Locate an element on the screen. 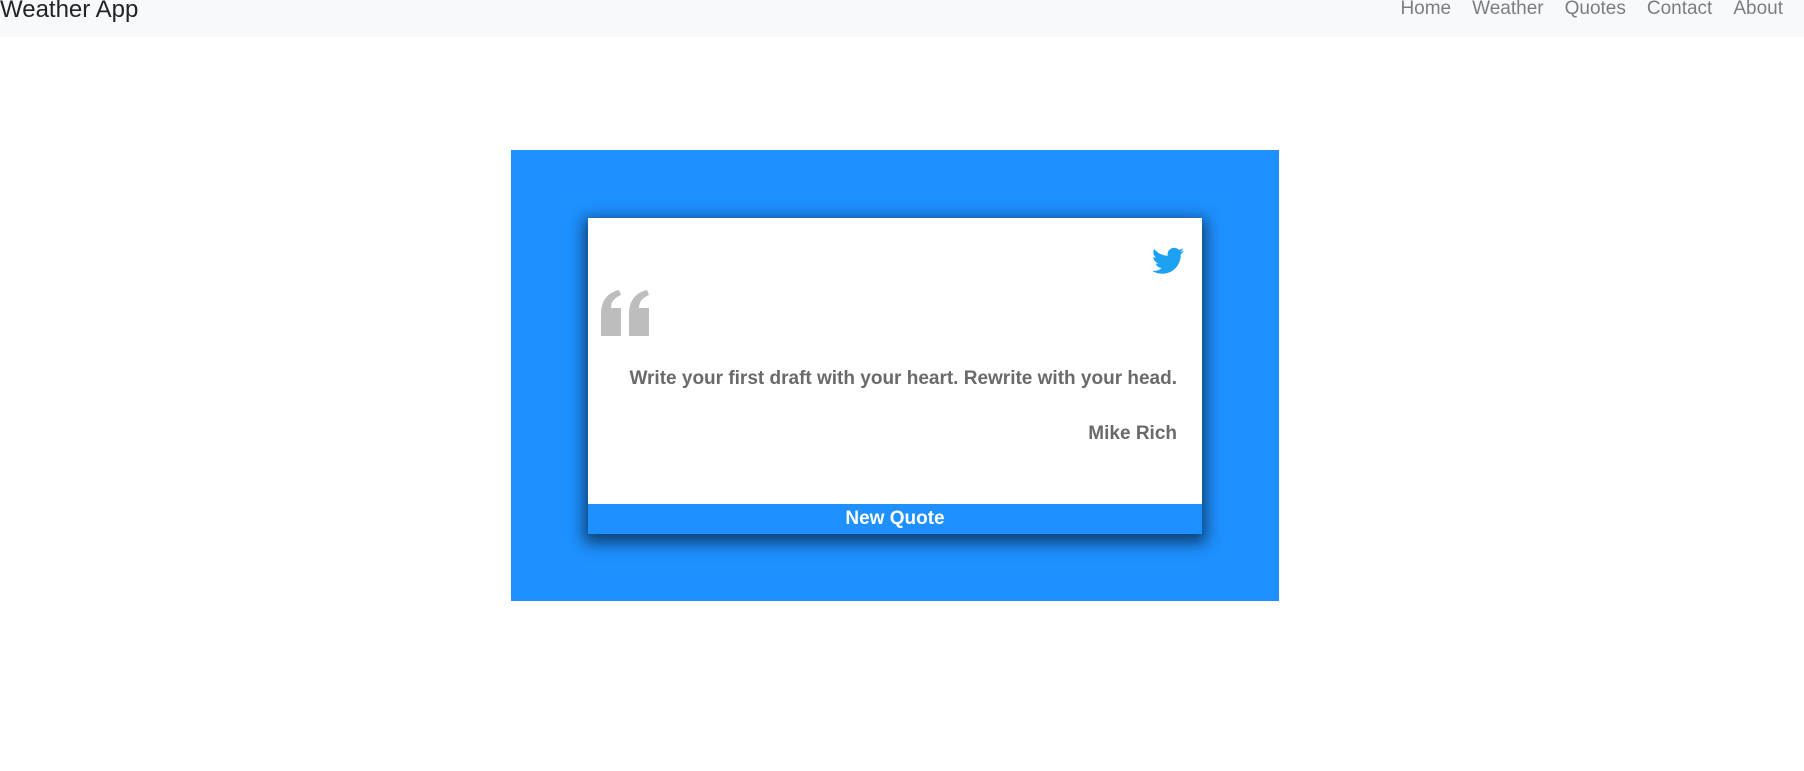 Image resolution: width=1804 pixels, height=771 pixels. nav-links: Home Weather Quotes Contact About is located at coordinates (1591, 10).